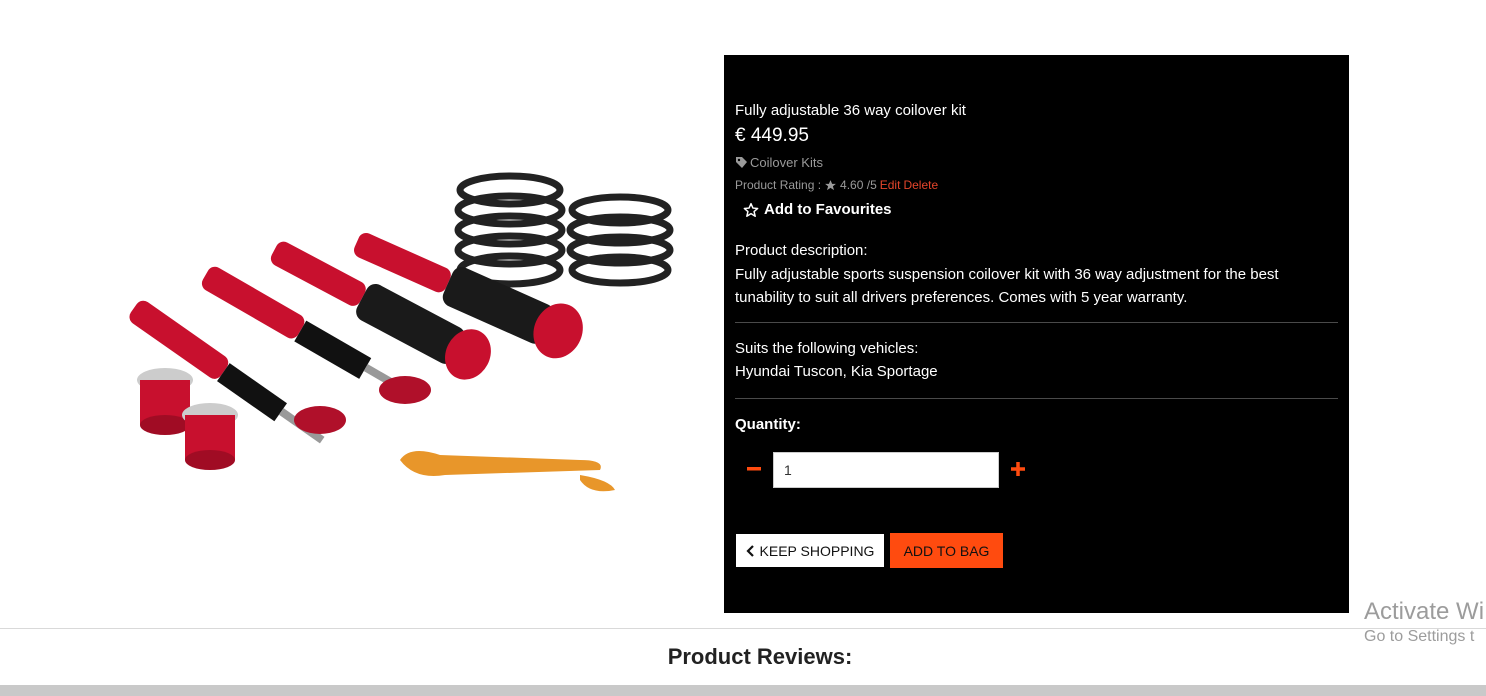 The height and width of the screenshot is (696, 1486). I want to click on section-divider, so click(743, 628).